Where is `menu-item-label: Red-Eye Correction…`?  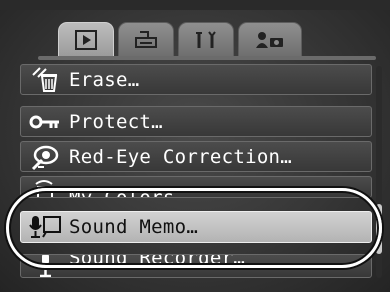
menu-item-label: Red-Eye Correction… is located at coordinates (181, 156).